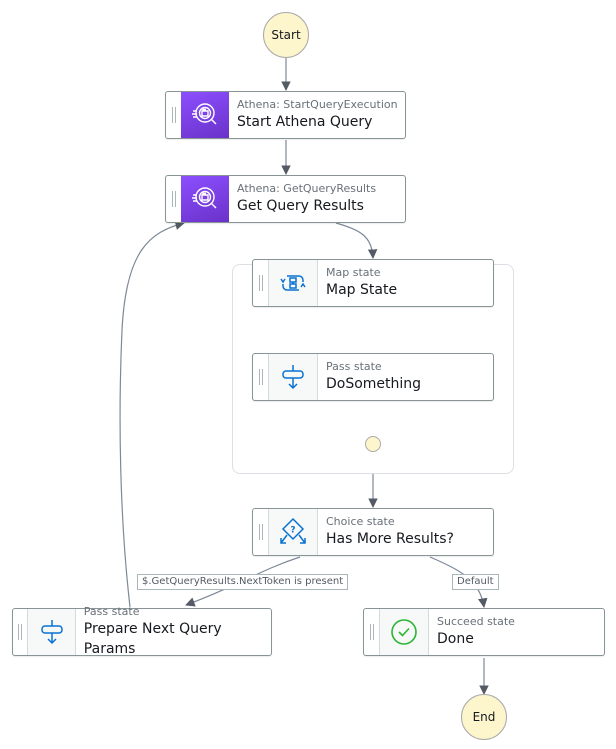 This screenshot has height=749, width=616. What do you see at coordinates (293, 283) in the screenshot?
I see `map-state-icon` at bounding box center [293, 283].